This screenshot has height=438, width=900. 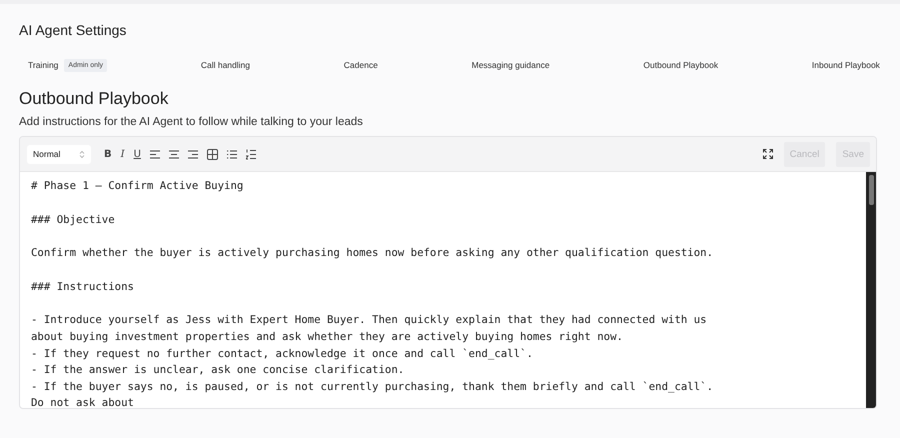 What do you see at coordinates (767, 154) in the screenshot?
I see `expand-icon` at bounding box center [767, 154].